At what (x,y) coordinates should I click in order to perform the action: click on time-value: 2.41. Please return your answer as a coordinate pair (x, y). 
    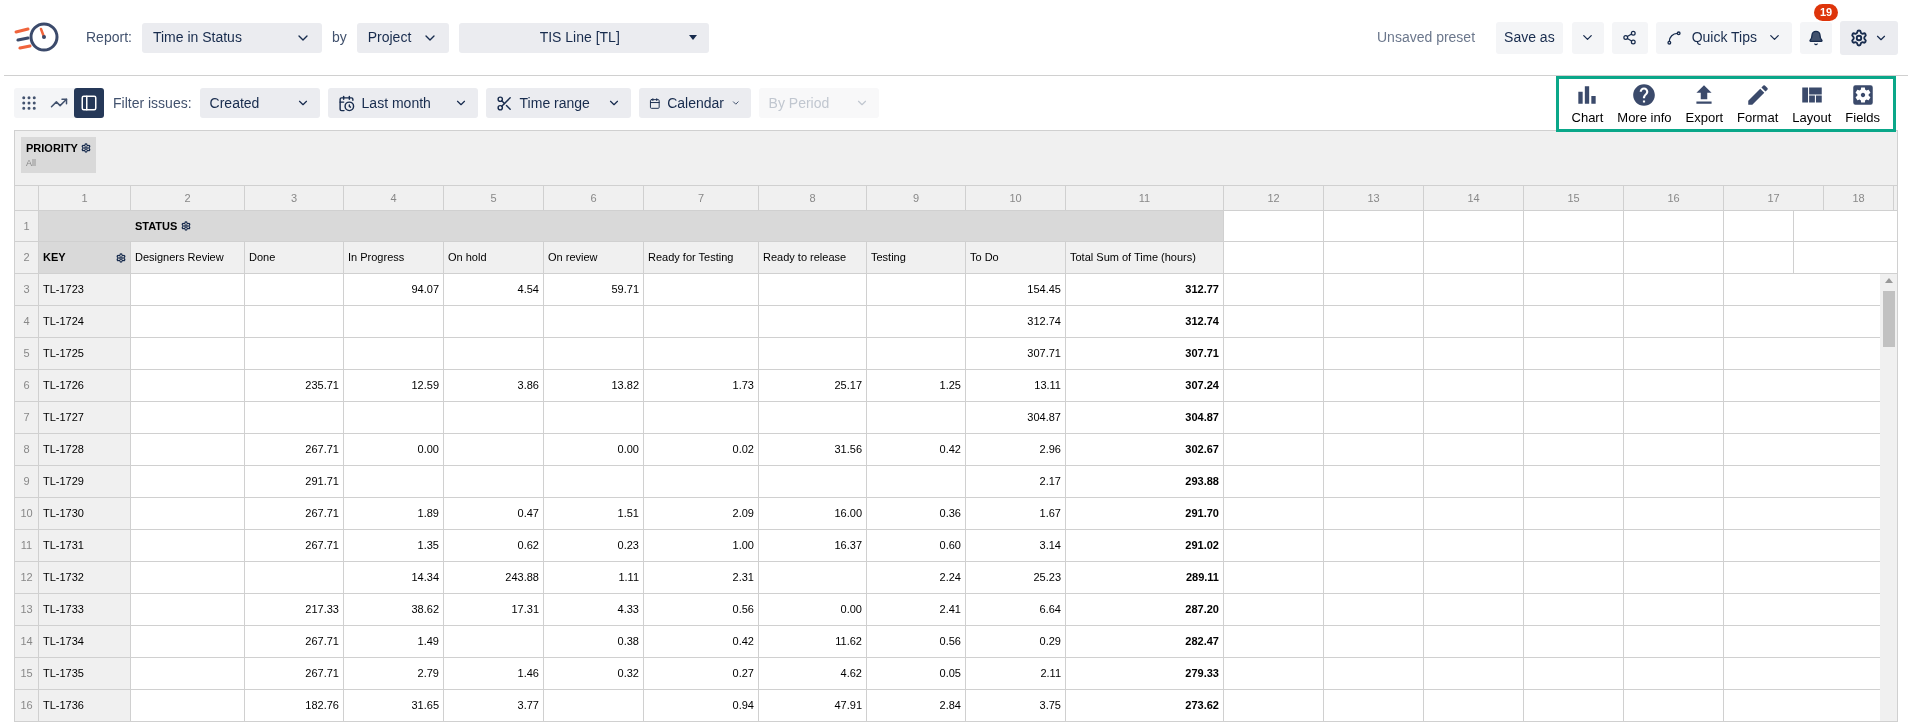
    Looking at the image, I should click on (950, 610).